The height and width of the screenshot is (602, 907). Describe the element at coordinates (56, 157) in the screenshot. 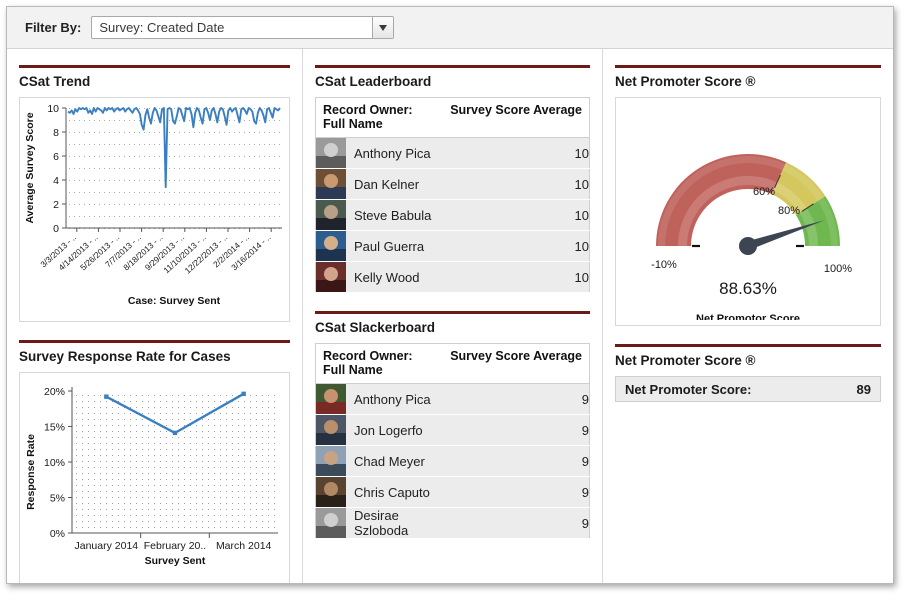

I see `svg-text: 6` at that location.